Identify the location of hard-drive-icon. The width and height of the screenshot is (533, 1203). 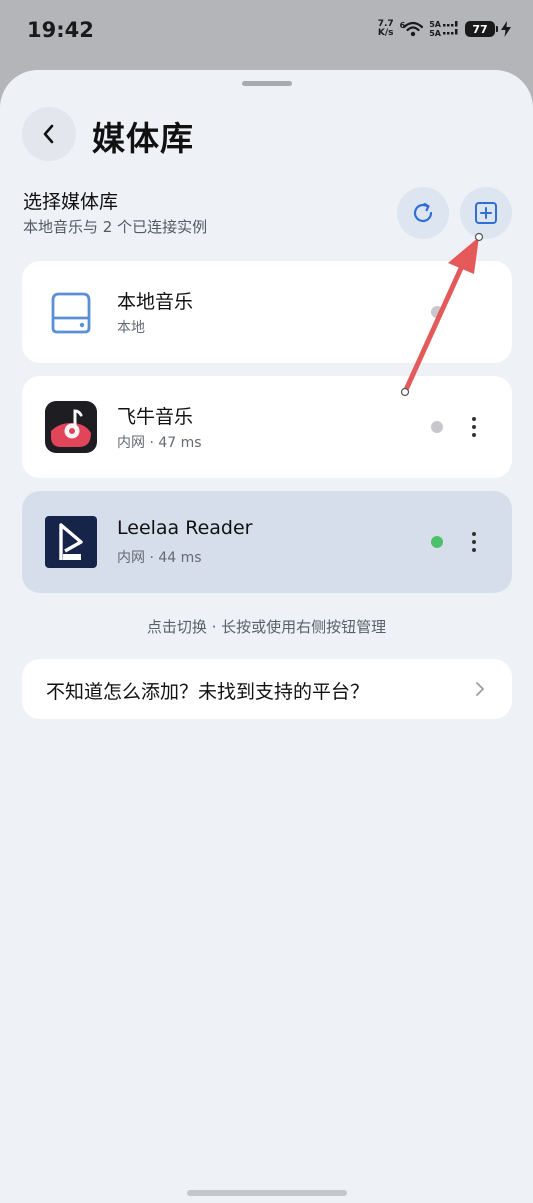
(71, 313).